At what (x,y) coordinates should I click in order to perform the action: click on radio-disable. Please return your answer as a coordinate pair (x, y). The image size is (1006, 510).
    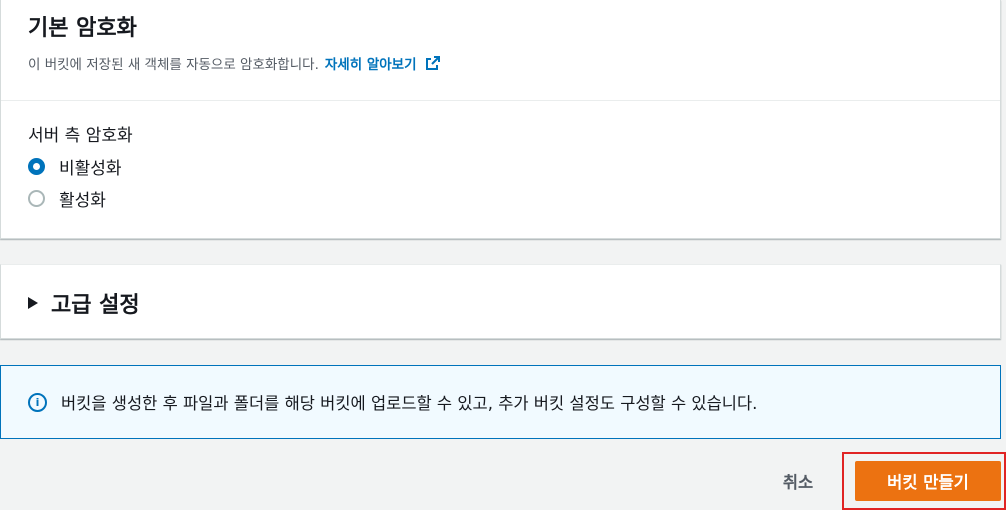
    Looking at the image, I should click on (36, 166).